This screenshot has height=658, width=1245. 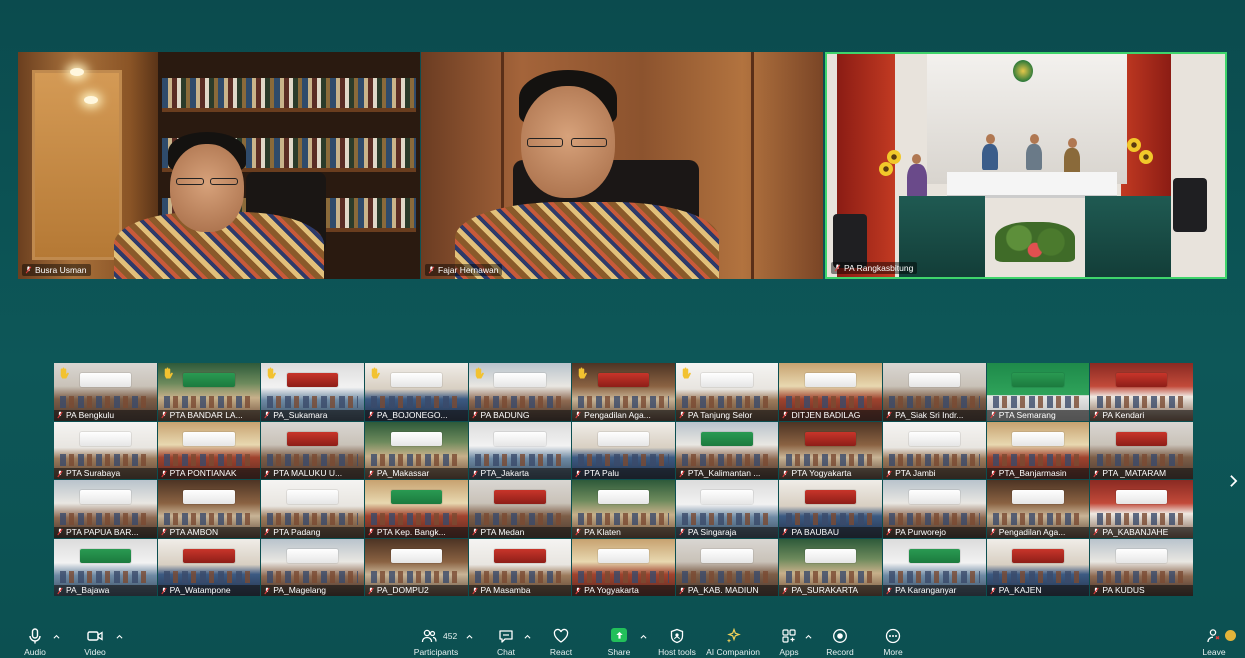 I want to click on meeting-toolbar: Audio Video 452 Participants Chat React, so click(x=622, y=640).